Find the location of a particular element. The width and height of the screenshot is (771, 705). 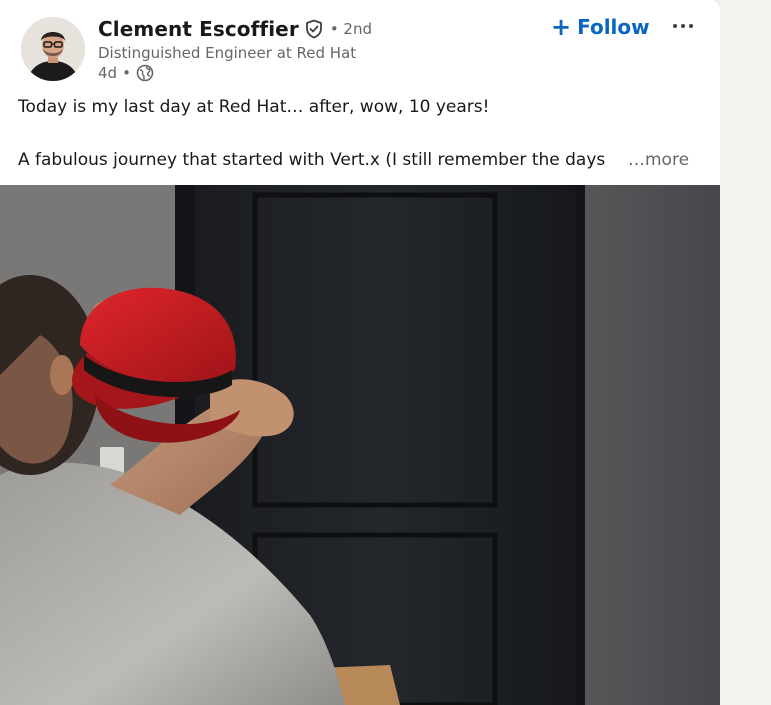

ellipsis-icon is located at coordinates (683, 26).